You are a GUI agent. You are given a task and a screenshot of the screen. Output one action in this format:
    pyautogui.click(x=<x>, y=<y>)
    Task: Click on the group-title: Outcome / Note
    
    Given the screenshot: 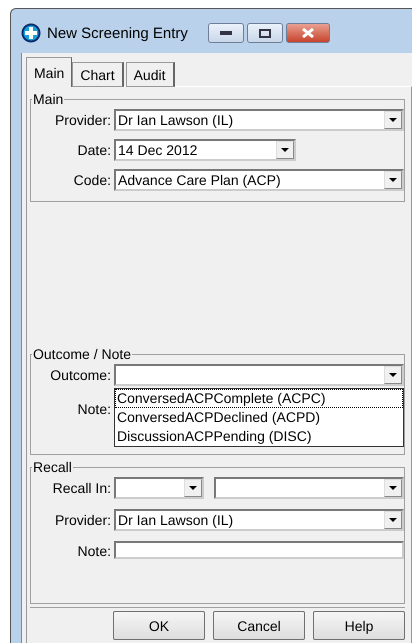 What is the action you would take?
    pyautogui.click(x=82, y=354)
    